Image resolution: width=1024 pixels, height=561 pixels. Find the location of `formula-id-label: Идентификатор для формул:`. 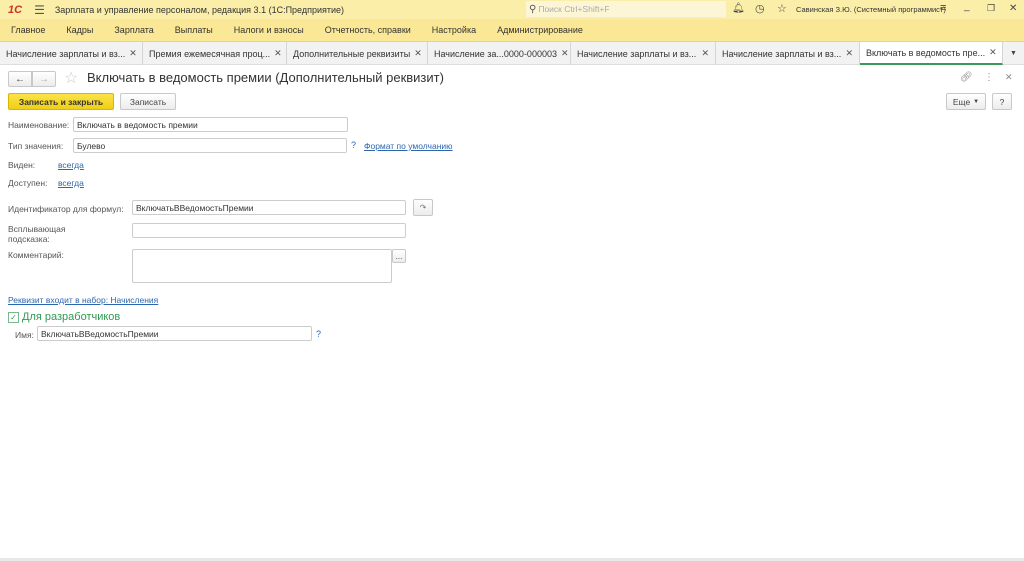

formula-id-label: Идентификатор для формул: is located at coordinates (66, 209).